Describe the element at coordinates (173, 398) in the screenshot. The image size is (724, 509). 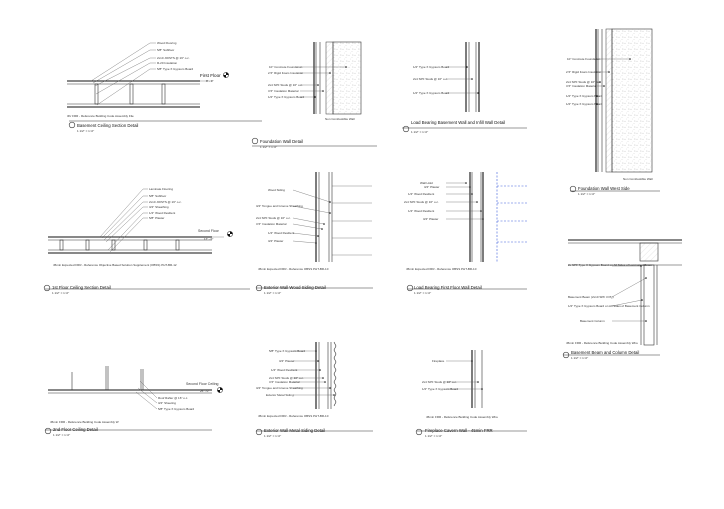
I see `callout-label: Roof Rafter @ 16" o.c.` at that location.